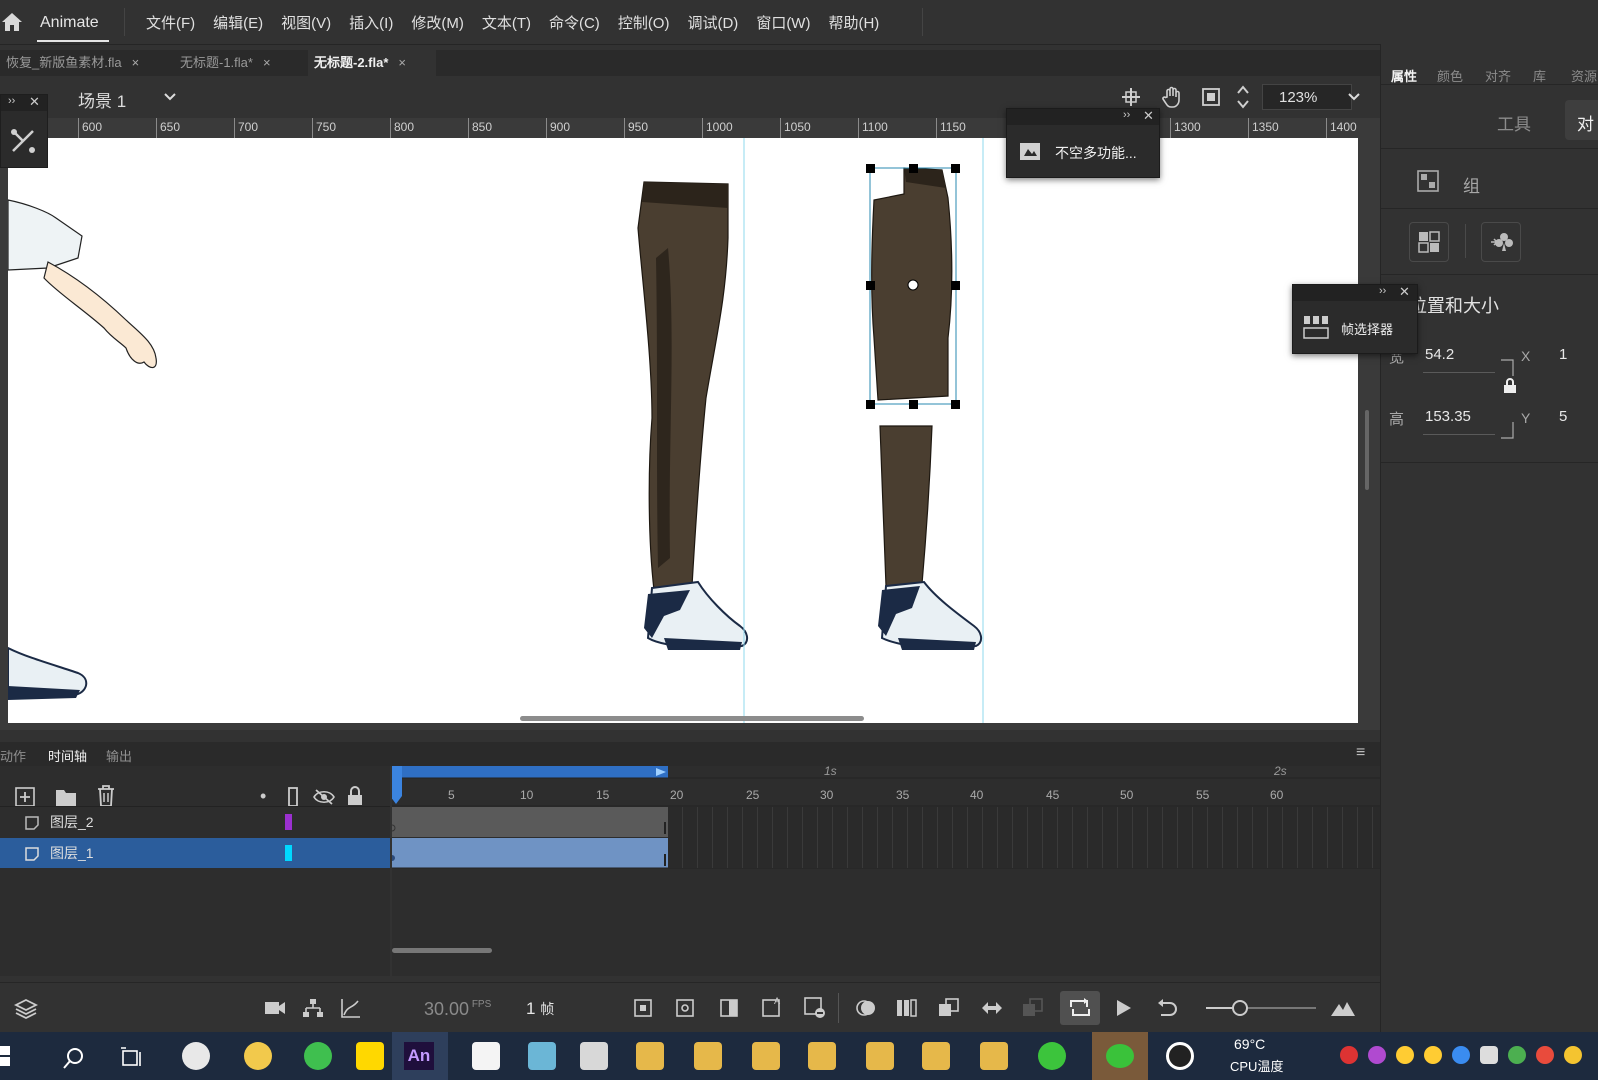  Describe the element at coordinates (685, 1008) in the screenshot. I see `insert-blank-keyframe-icon` at that location.